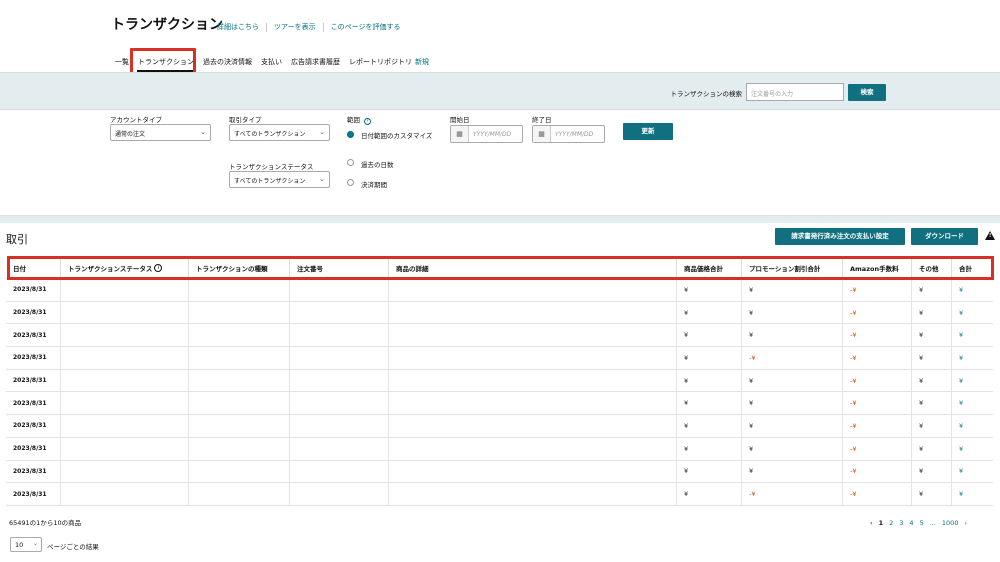 The height and width of the screenshot is (562, 1000). Describe the element at coordinates (792, 358) in the screenshot. I see `cell-promotion-total: -¥` at that location.